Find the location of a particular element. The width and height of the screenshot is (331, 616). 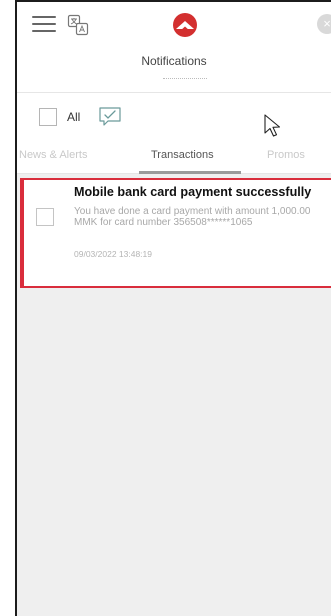

tab-promos: Promos is located at coordinates (286, 155).